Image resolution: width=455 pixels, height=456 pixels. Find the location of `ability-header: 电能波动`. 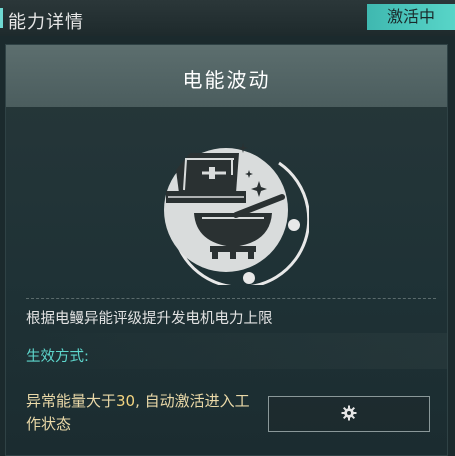

ability-header: 电能波动 is located at coordinates (226, 76).